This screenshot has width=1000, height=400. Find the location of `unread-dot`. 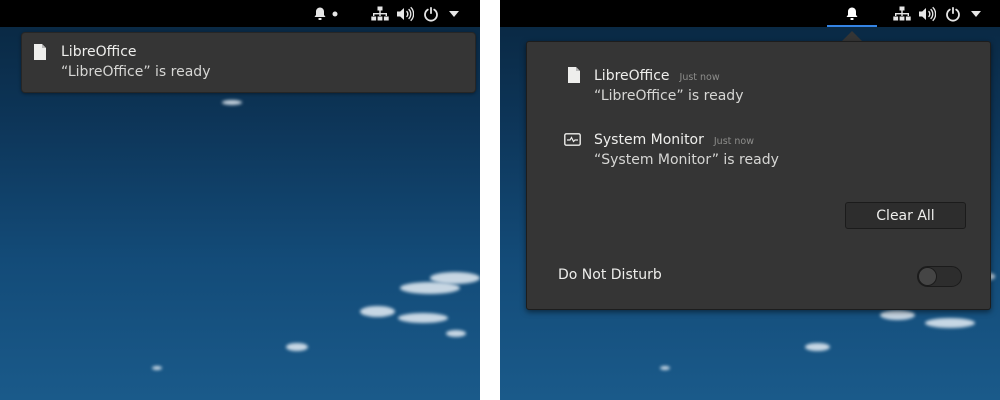

unread-dot is located at coordinates (335, 14).